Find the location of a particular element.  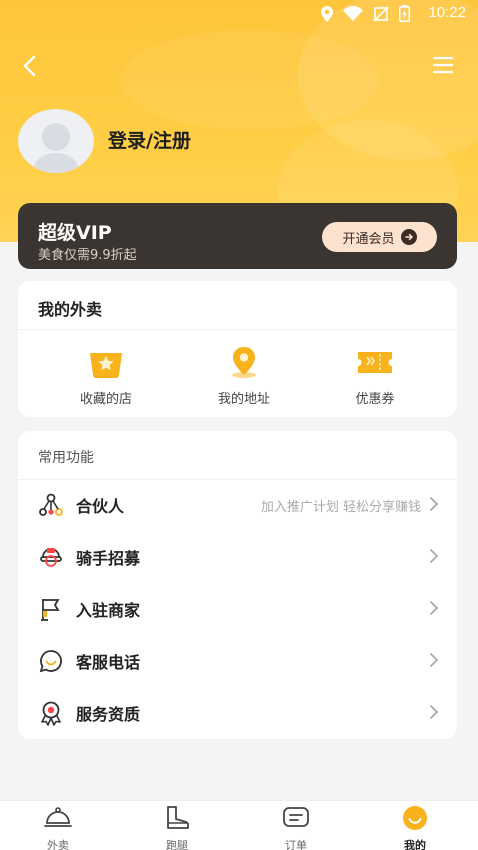

no-sim-status-icon is located at coordinates (381, 13).